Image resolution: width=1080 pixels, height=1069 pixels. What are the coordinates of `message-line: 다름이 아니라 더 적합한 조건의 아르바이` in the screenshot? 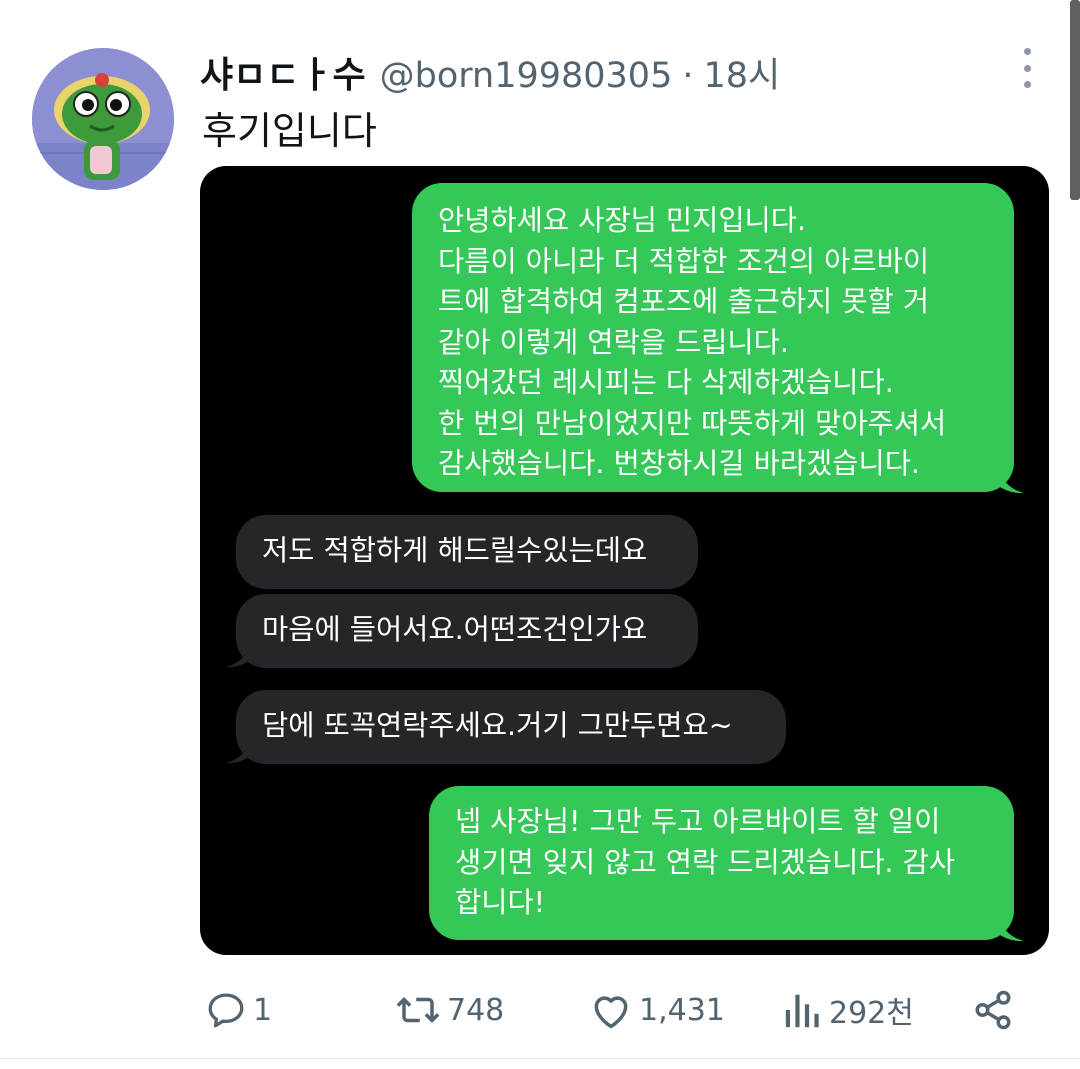 It's located at (684, 261).